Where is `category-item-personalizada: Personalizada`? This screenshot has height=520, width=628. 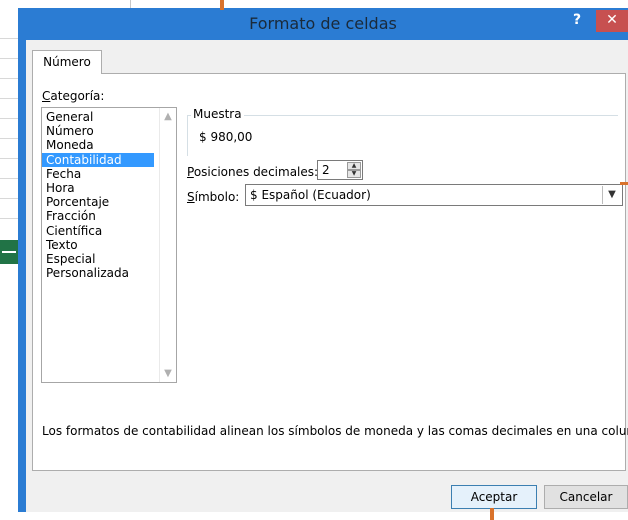 category-item-personalizada: Personalizada is located at coordinates (98, 273).